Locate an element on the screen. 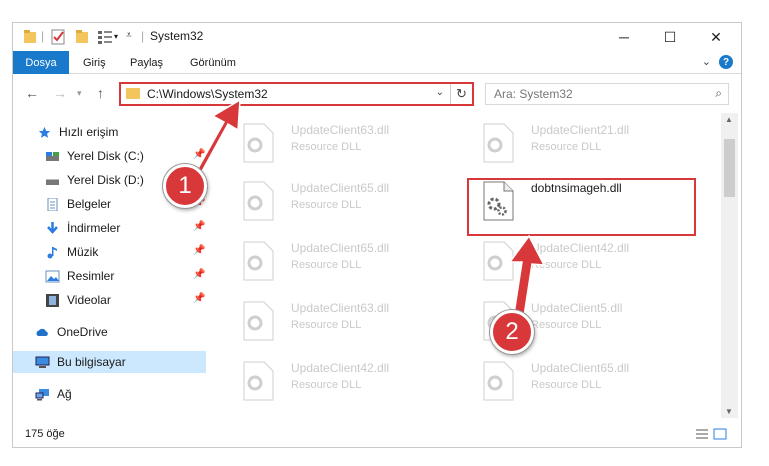 This screenshot has height=466, width=769. step-badge-1: 1 is located at coordinates (185, 186).